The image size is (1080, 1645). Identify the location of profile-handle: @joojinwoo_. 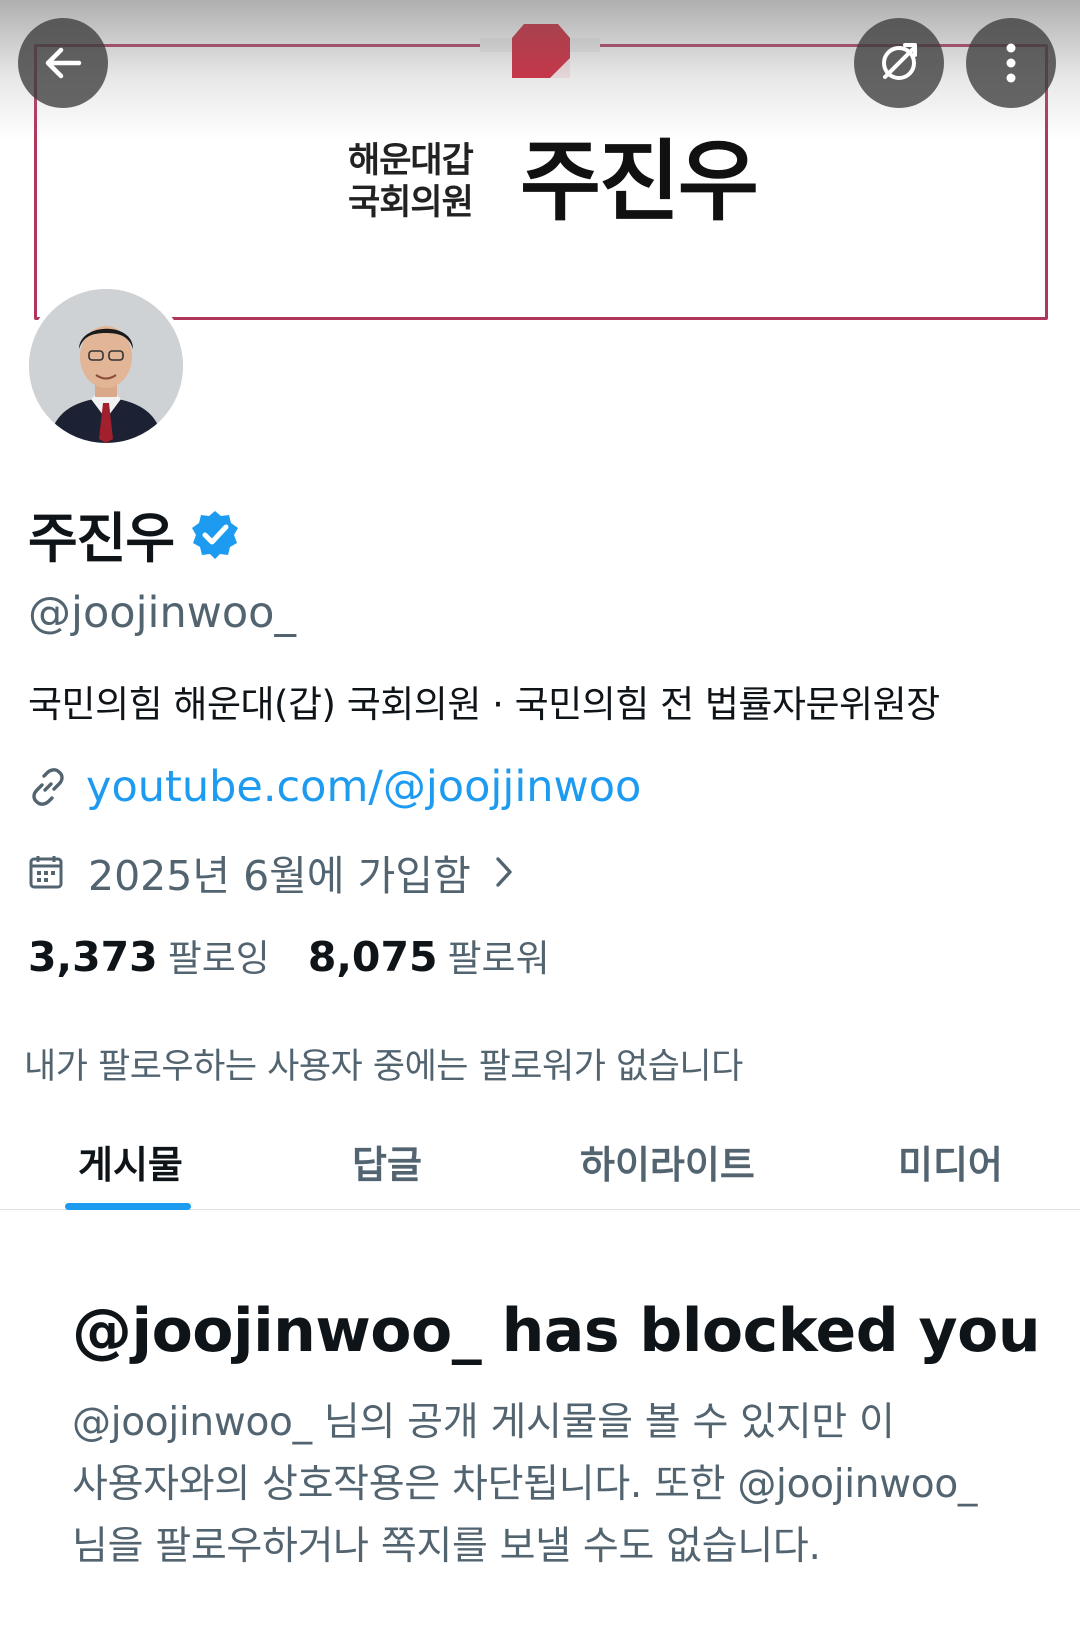
(162, 613).